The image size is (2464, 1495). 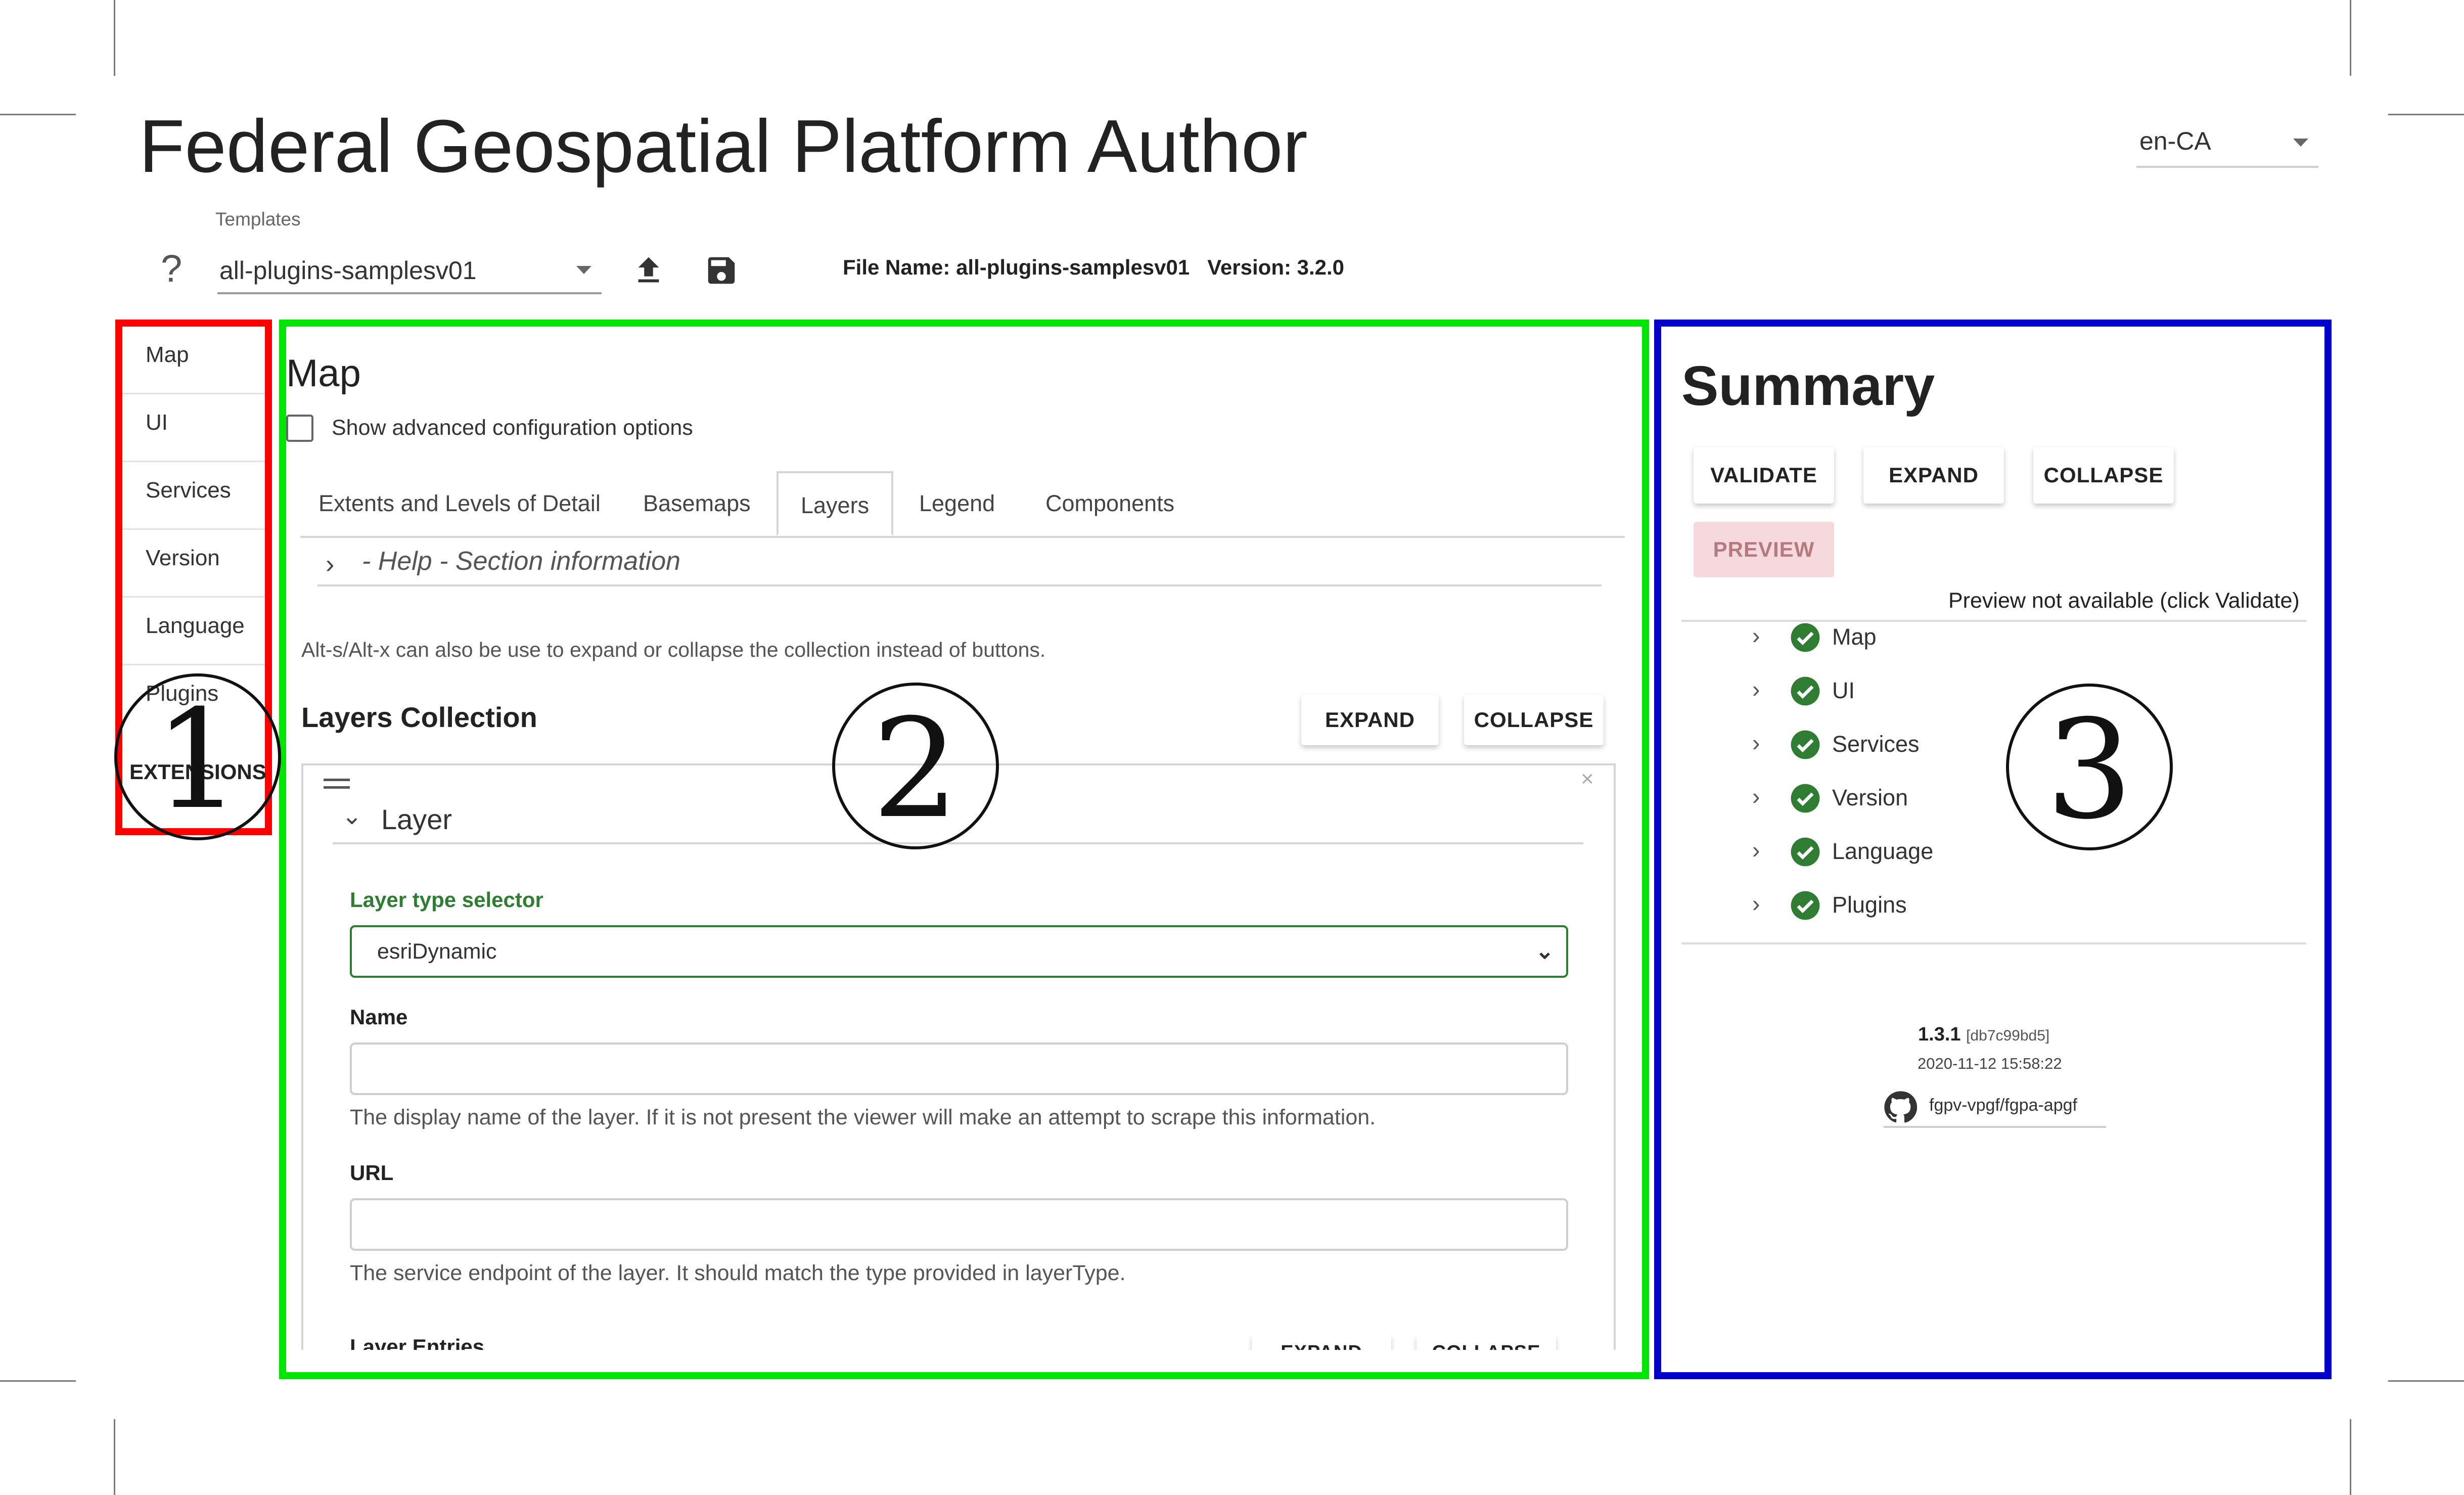 I want to click on tab-basemaps: Basemaps, so click(x=697, y=503).